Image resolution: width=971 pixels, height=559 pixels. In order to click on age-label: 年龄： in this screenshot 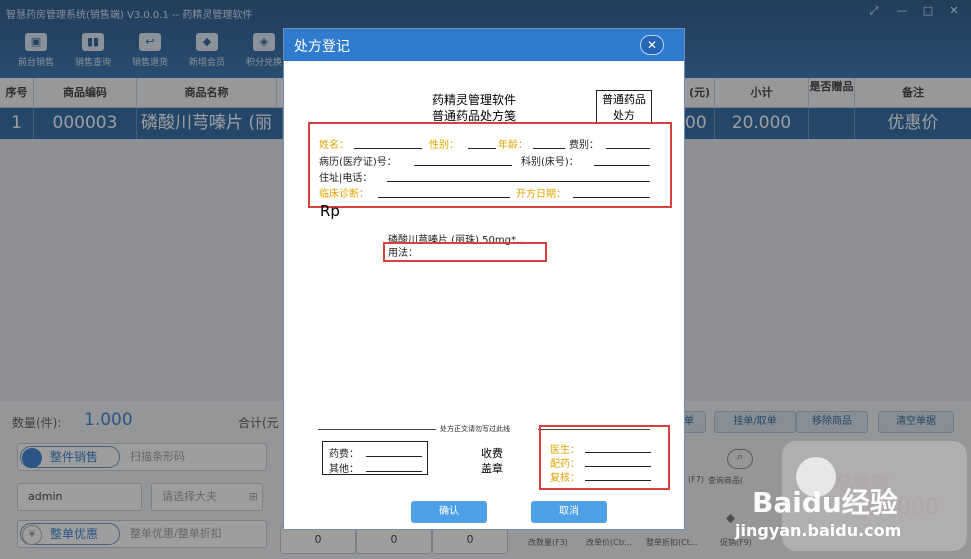, I will do `click(513, 145)`.